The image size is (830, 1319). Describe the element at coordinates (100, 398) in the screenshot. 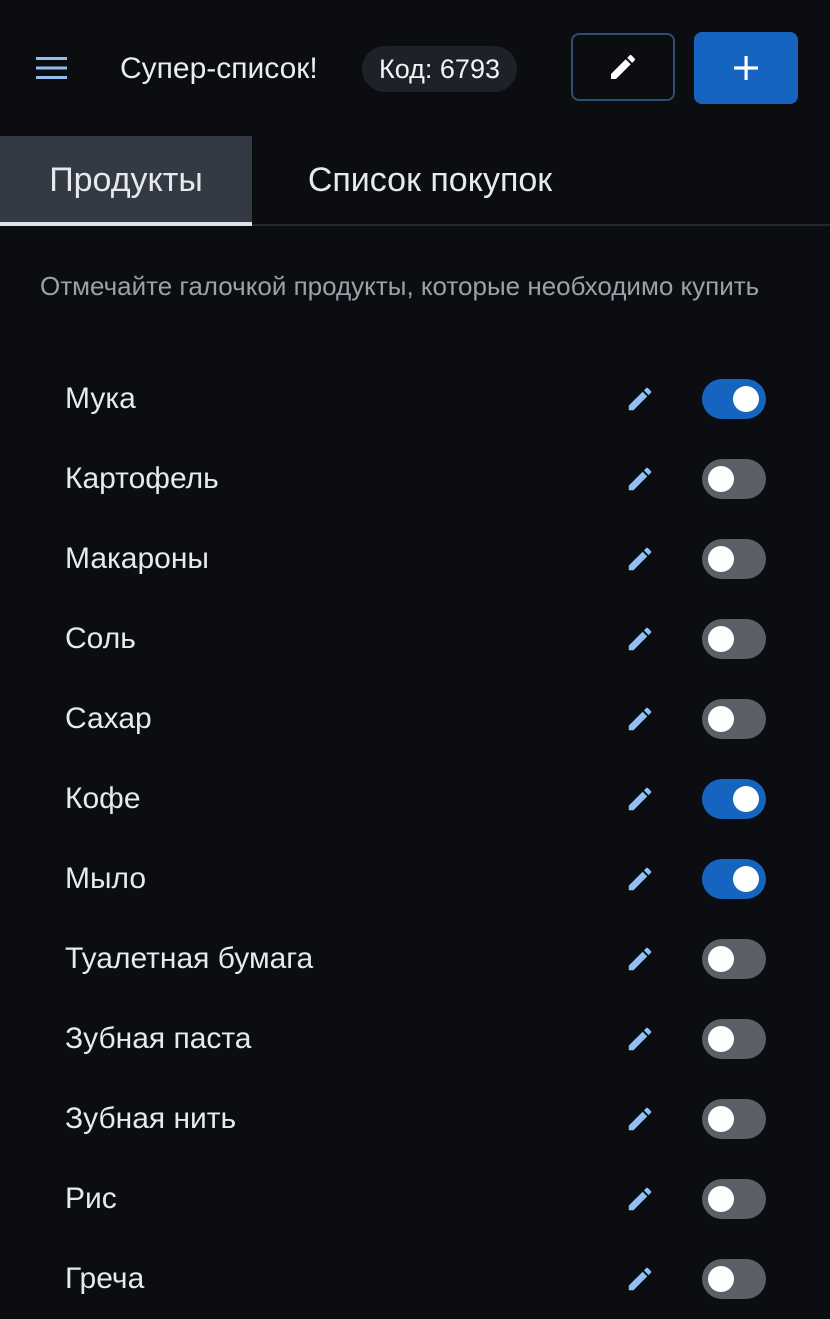

I see `product-name: Мука` at that location.